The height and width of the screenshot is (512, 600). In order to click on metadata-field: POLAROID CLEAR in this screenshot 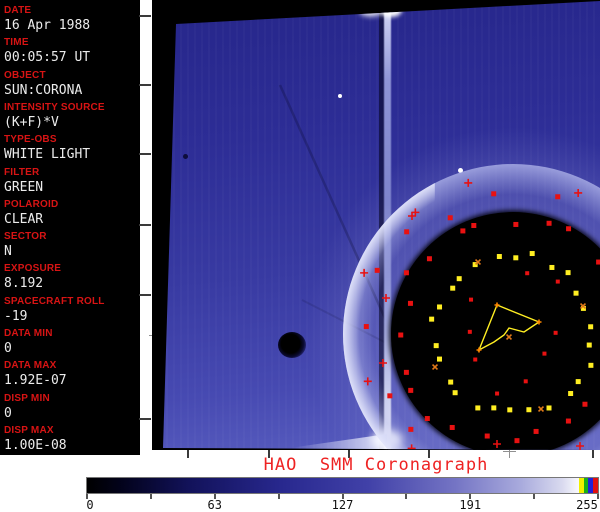, I will do `click(71, 213)`.